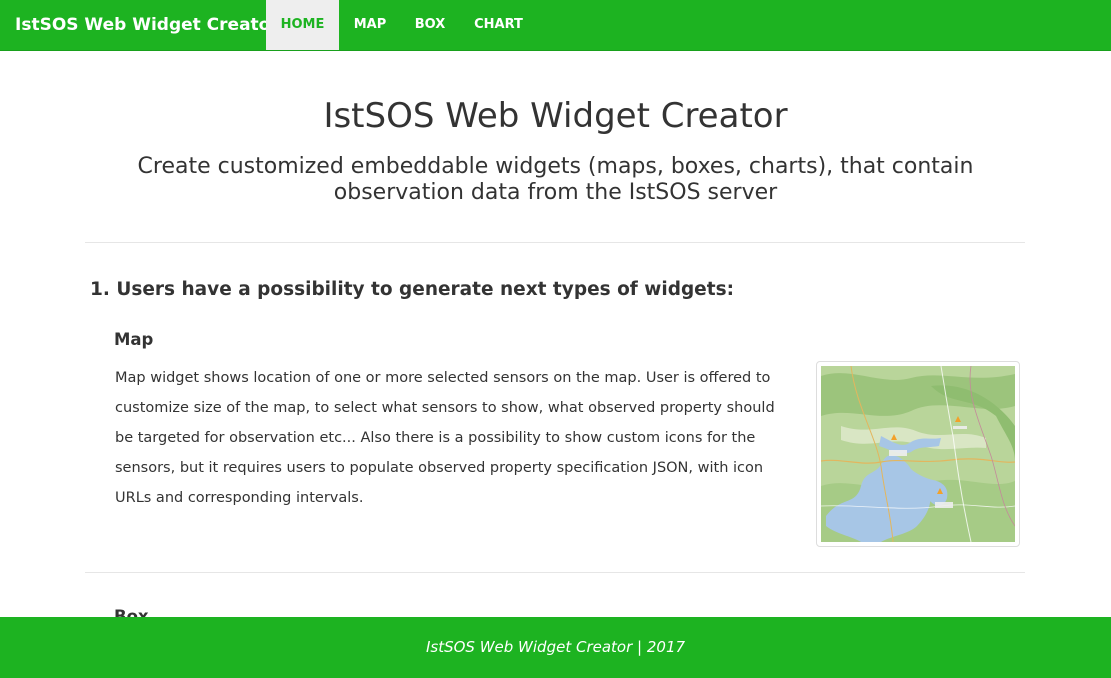 Image resolution: width=1111 pixels, height=678 pixels. I want to click on footer: IstSOS Web Widget Creator | 2017, so click(555, 647).